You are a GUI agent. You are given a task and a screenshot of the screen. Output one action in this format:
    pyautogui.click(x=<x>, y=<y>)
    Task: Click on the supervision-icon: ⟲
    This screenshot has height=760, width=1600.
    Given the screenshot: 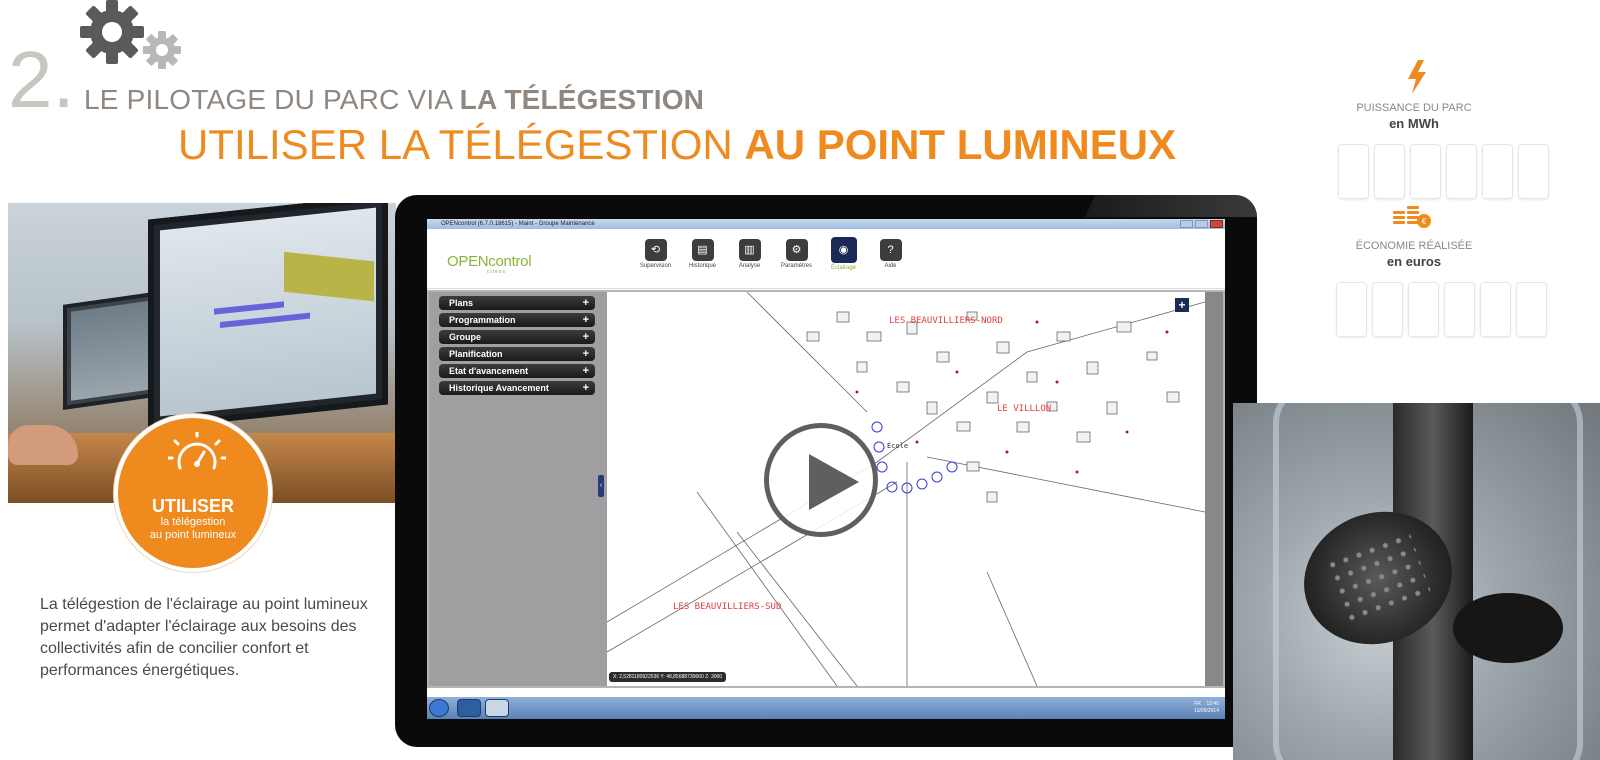 What is the action you would take?
    pyautogui.click(x=655, y=250)
    